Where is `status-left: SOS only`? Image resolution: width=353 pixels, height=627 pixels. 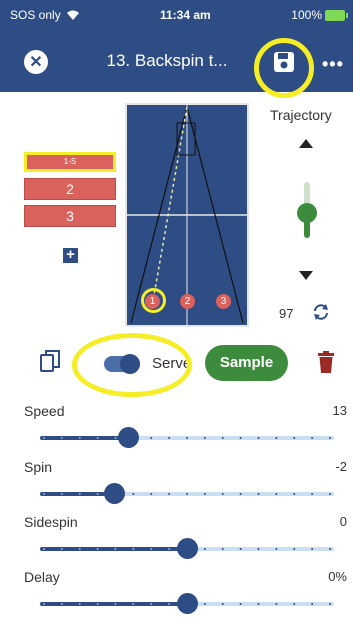
status-left: SOS only is located at coordinates (45, 15).